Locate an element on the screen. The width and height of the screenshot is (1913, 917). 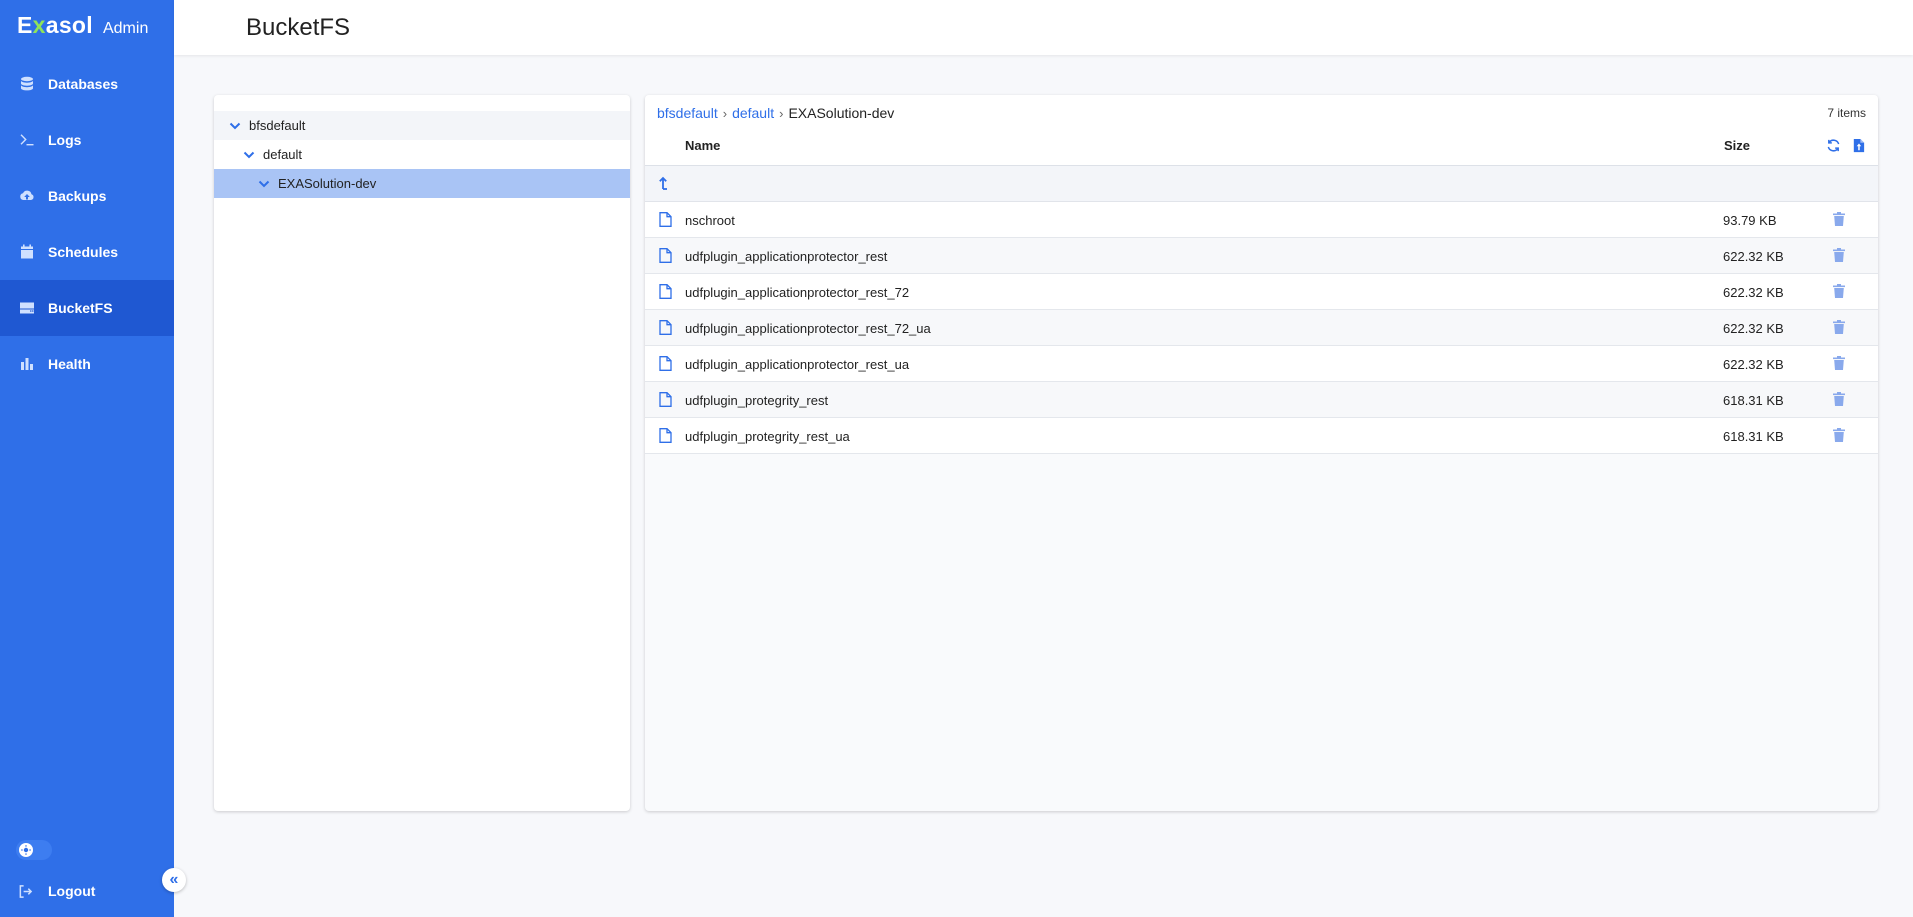
sidebar-item-backups: Backups is located at coordinates (87, 196).